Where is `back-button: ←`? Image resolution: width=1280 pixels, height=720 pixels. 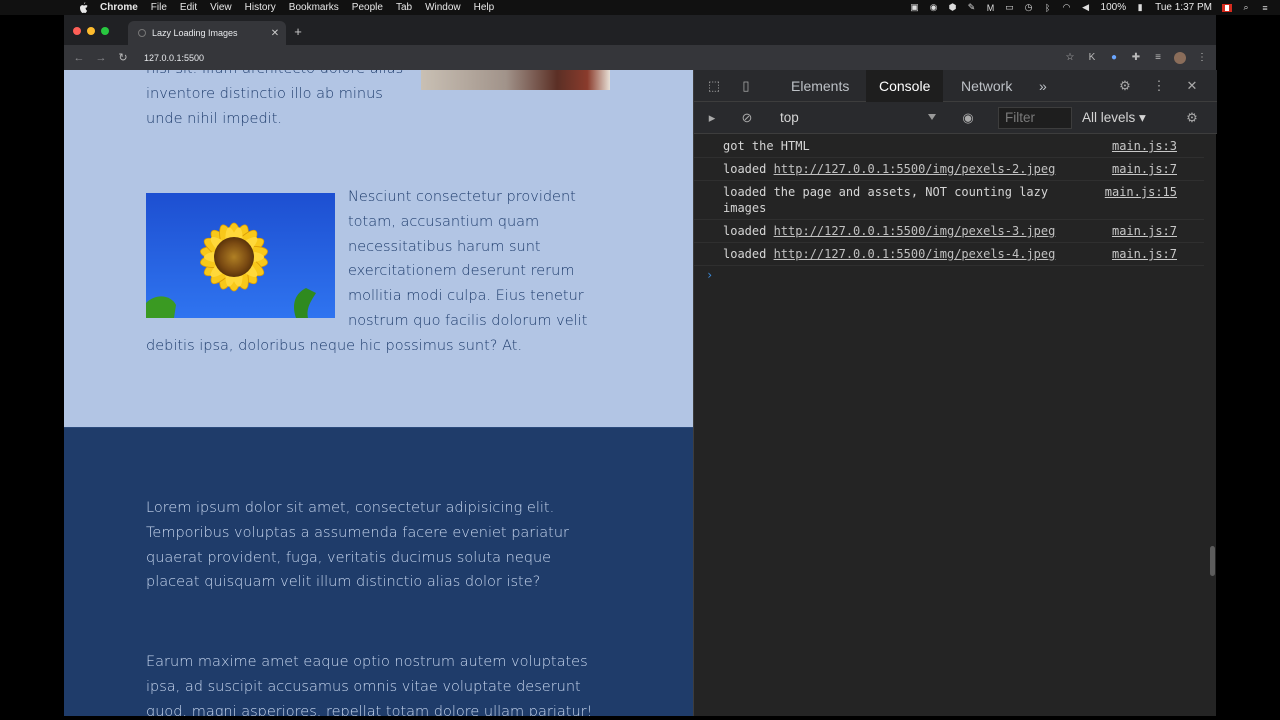 back-button: ← is located at coordinates (79, 58).